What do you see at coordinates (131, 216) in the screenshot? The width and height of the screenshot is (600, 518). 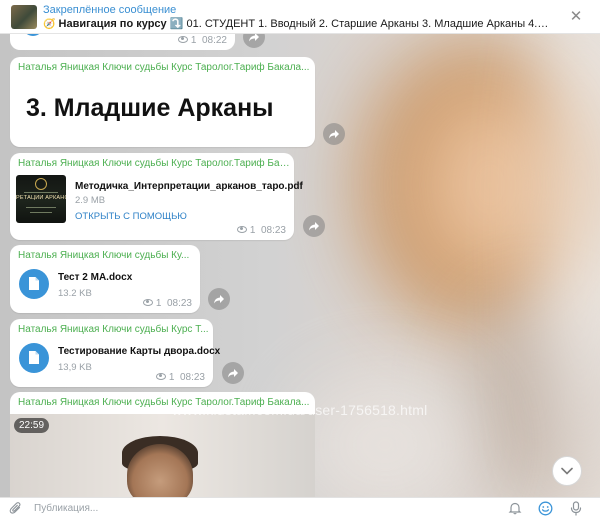 I see `open-with-link: ОТКРЫТЬ С ПОМОЩЬЮ` at bounding box center [131, 216].